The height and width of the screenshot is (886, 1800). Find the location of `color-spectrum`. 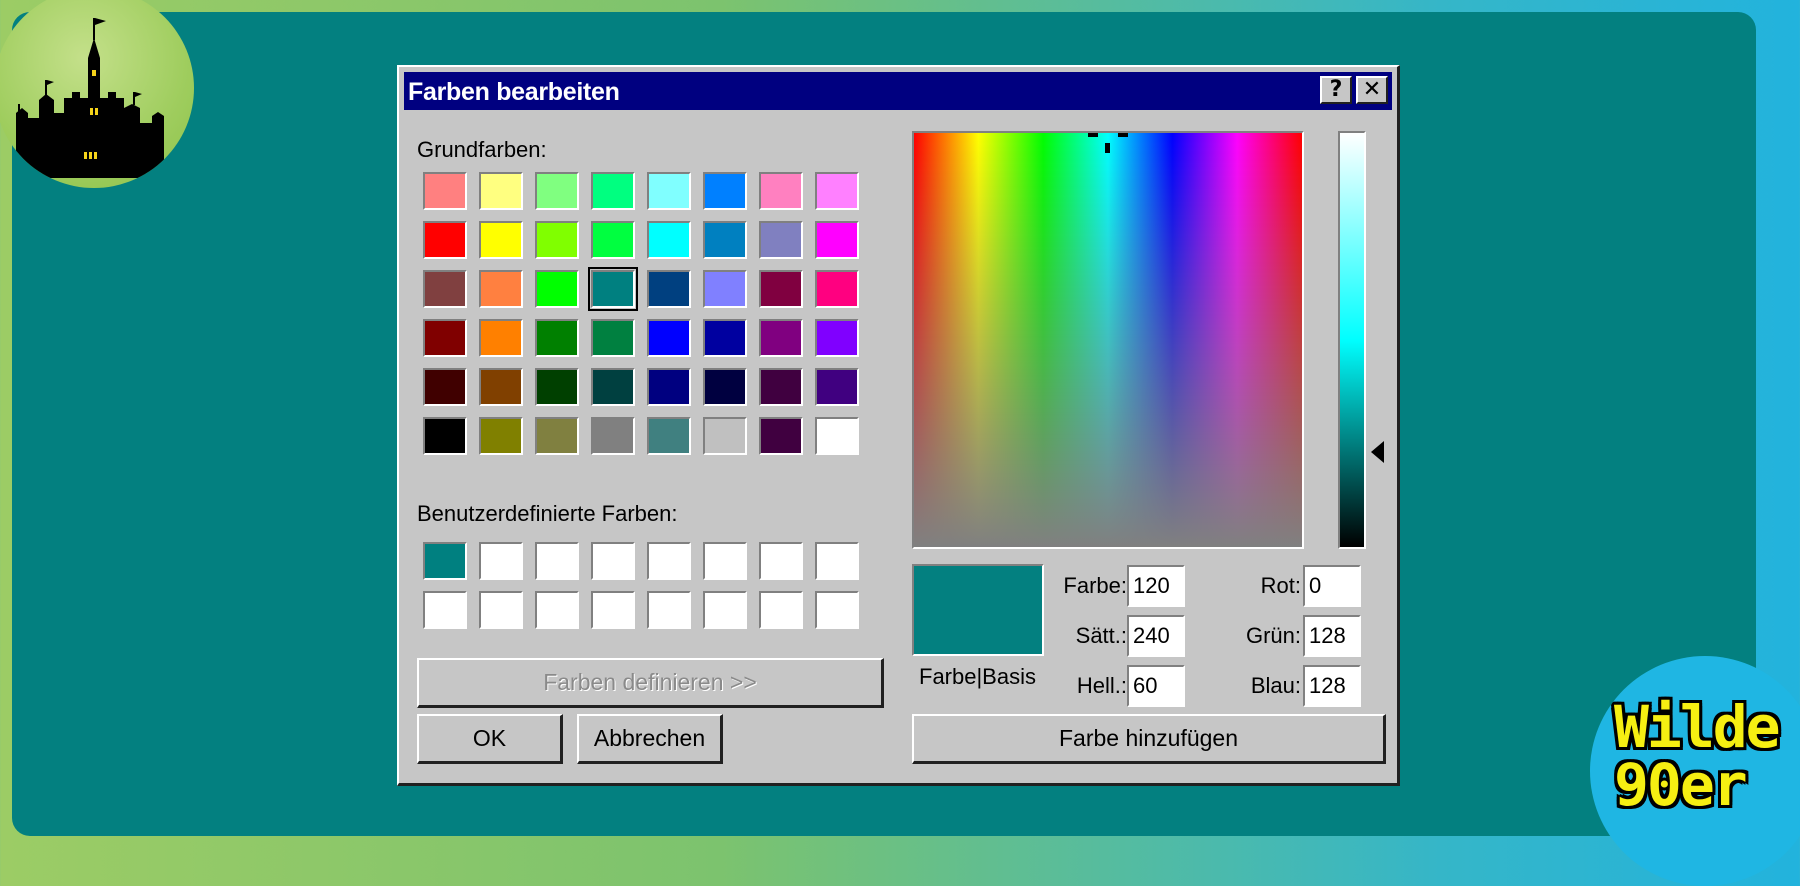

color-spectrum is located at coordinates (1108, 340).